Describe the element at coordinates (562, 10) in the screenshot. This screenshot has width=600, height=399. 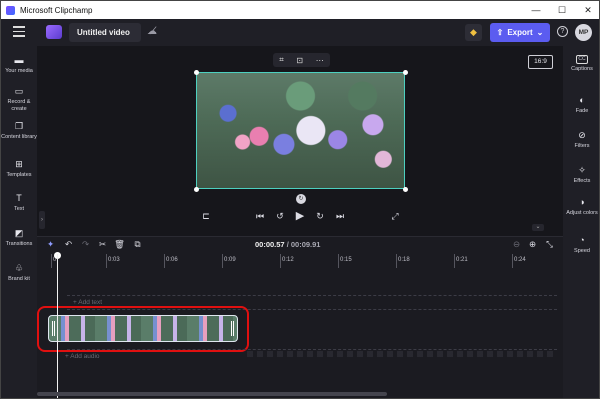
I see `maximize-button: ☐` at that location.